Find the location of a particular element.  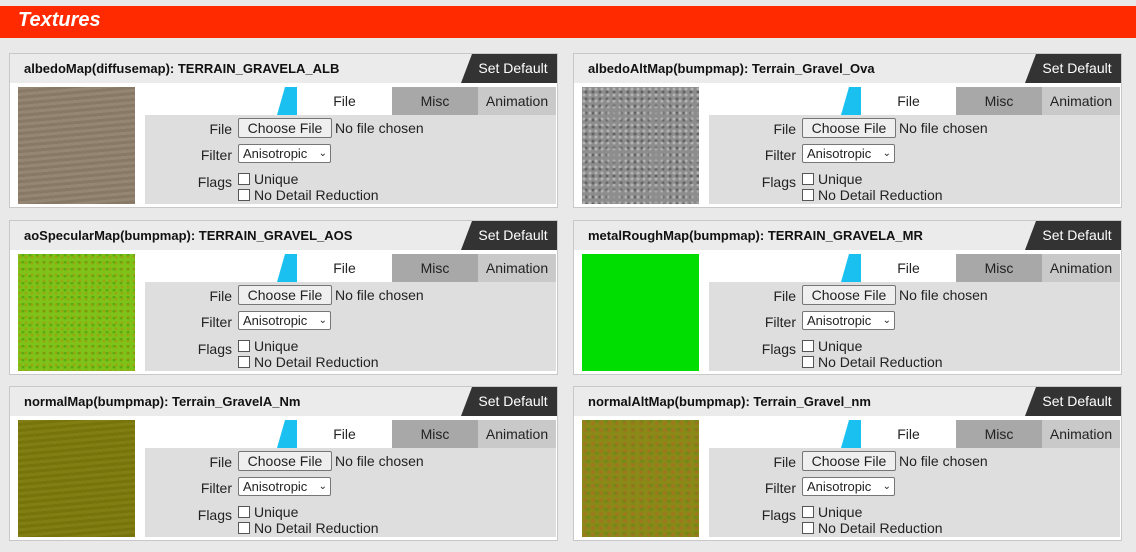

textures-header: Textures is located at coordinates (568, 22).